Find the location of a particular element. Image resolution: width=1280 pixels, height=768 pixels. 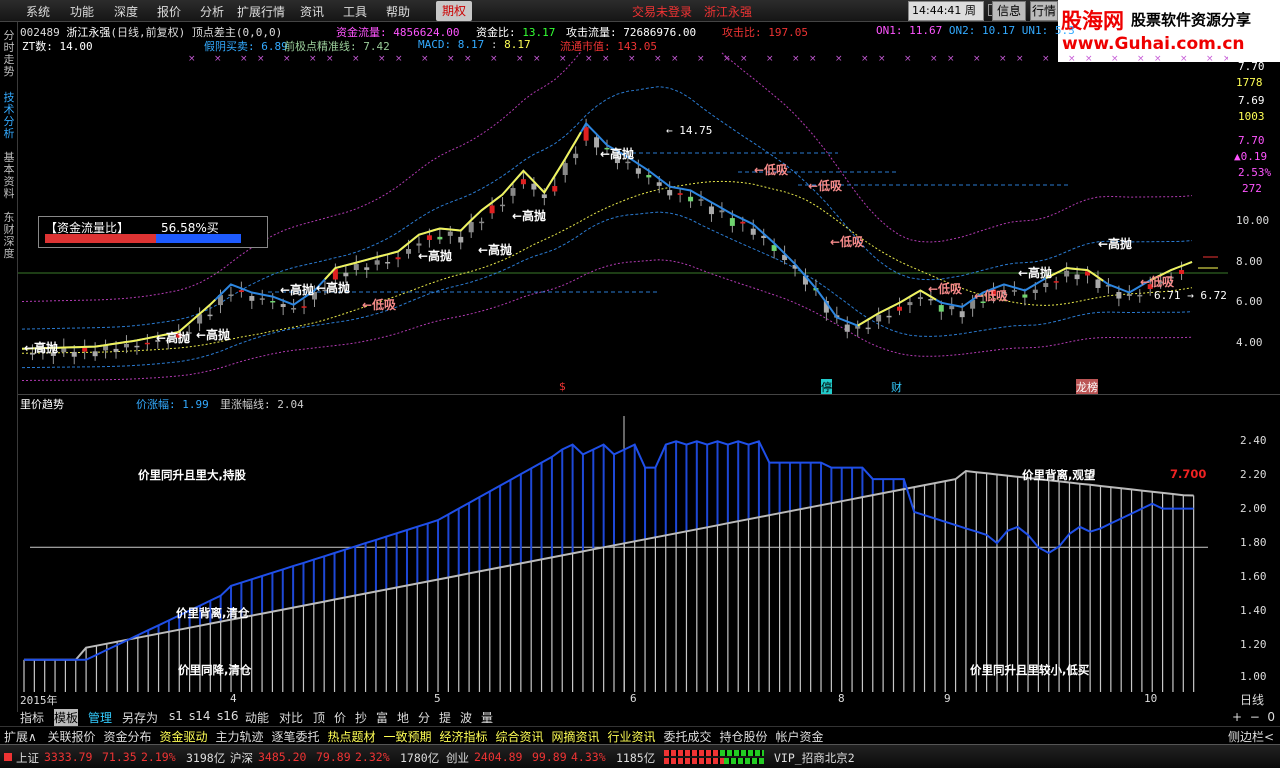

indicator-tab-13: 地 is located at coordinates (403, 717).